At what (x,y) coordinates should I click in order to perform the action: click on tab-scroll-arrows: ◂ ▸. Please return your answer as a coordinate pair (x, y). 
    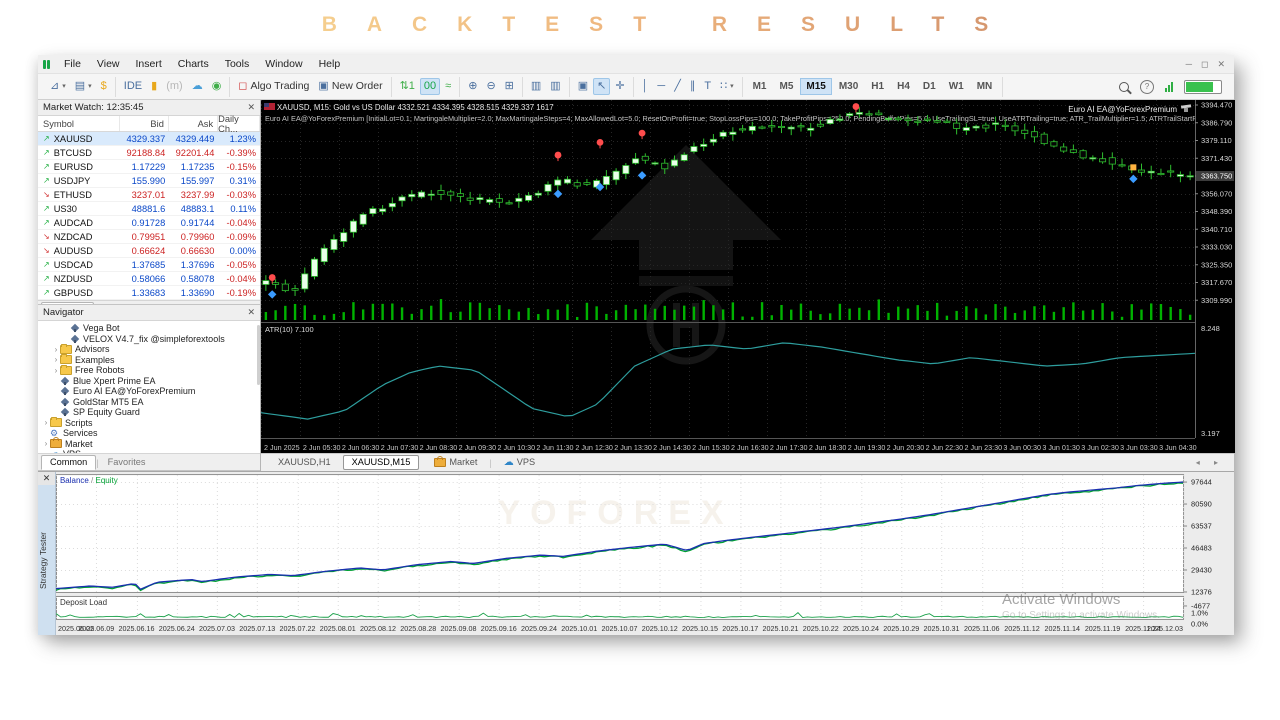
    Looking at the image, I should click on (1215, 462).